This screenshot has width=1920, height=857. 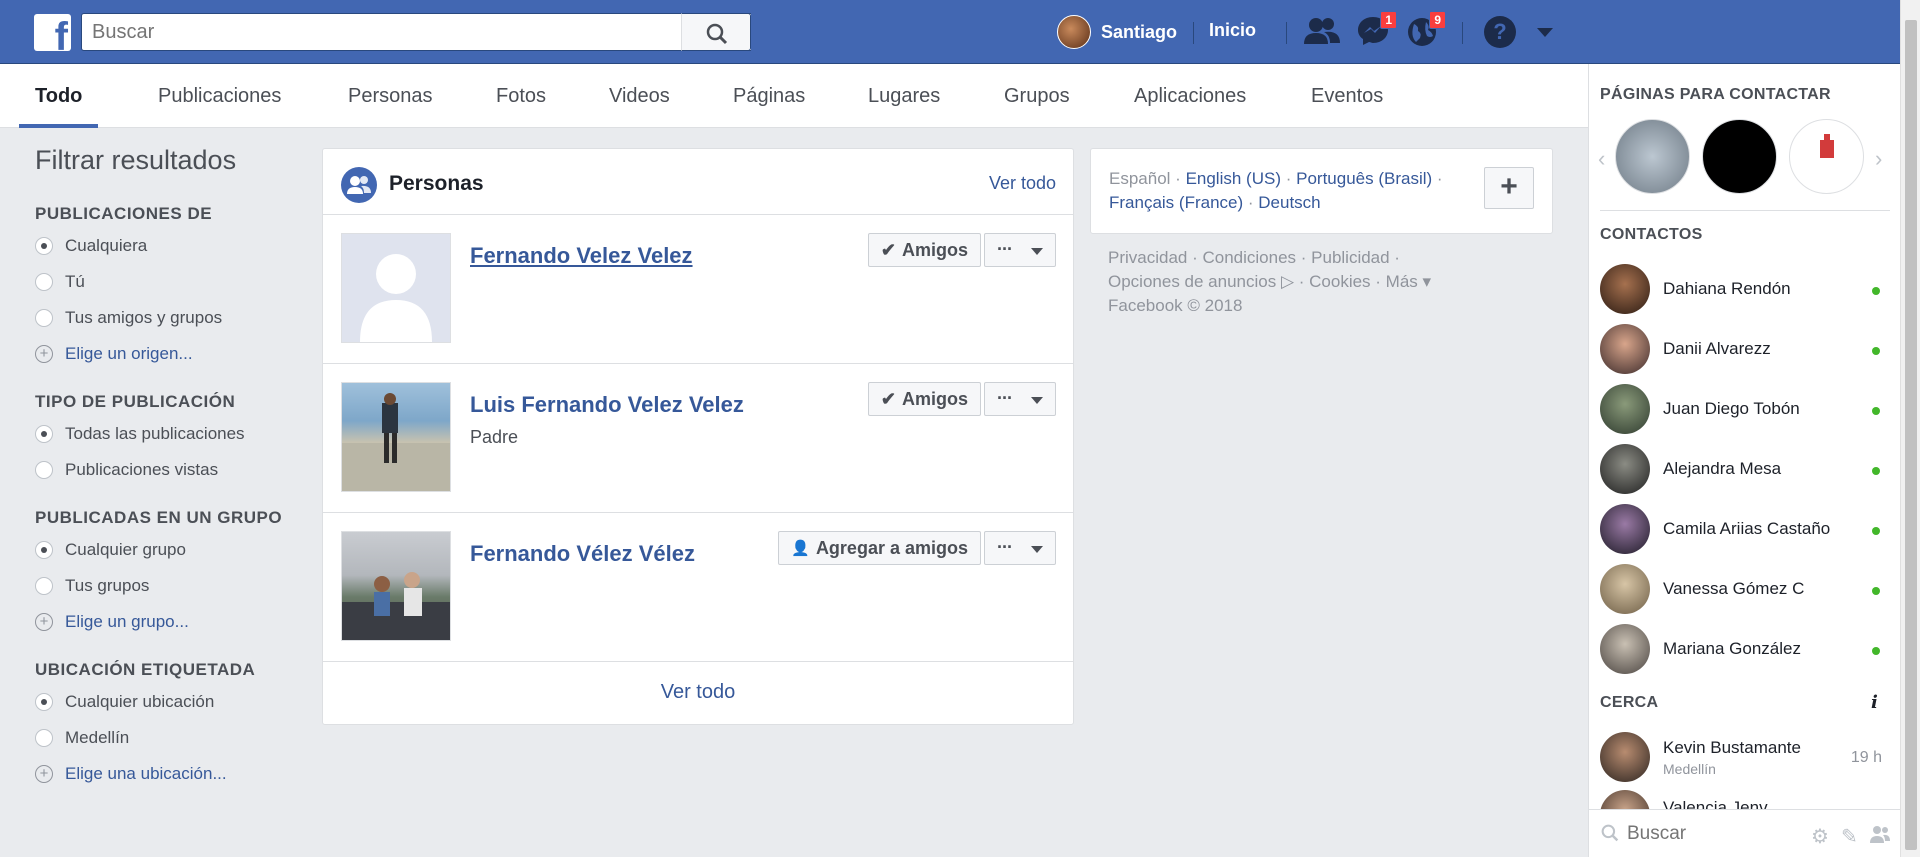 What do you see at coordinates (1717, 348) in the screenshot?
I see `contact-name: Danii Alvarezz` at bounding box center [1717, 348].